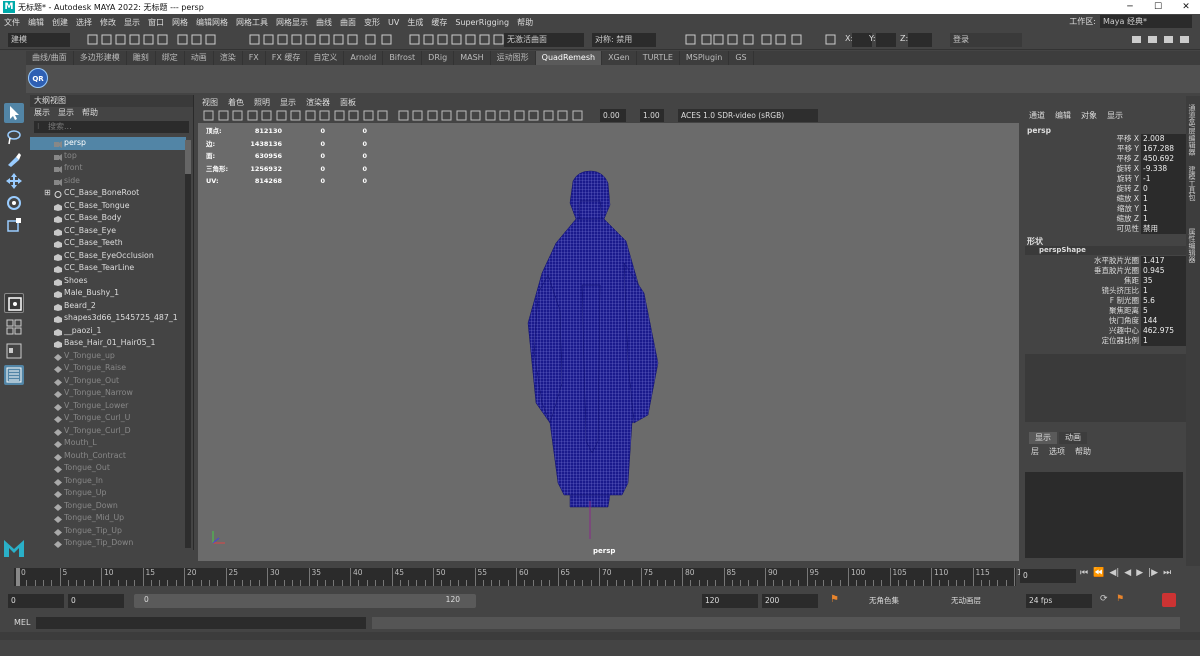 This screenshot has height=656, width=1200. I want to click on layer-menu-item: 层, so click(1035, 451).